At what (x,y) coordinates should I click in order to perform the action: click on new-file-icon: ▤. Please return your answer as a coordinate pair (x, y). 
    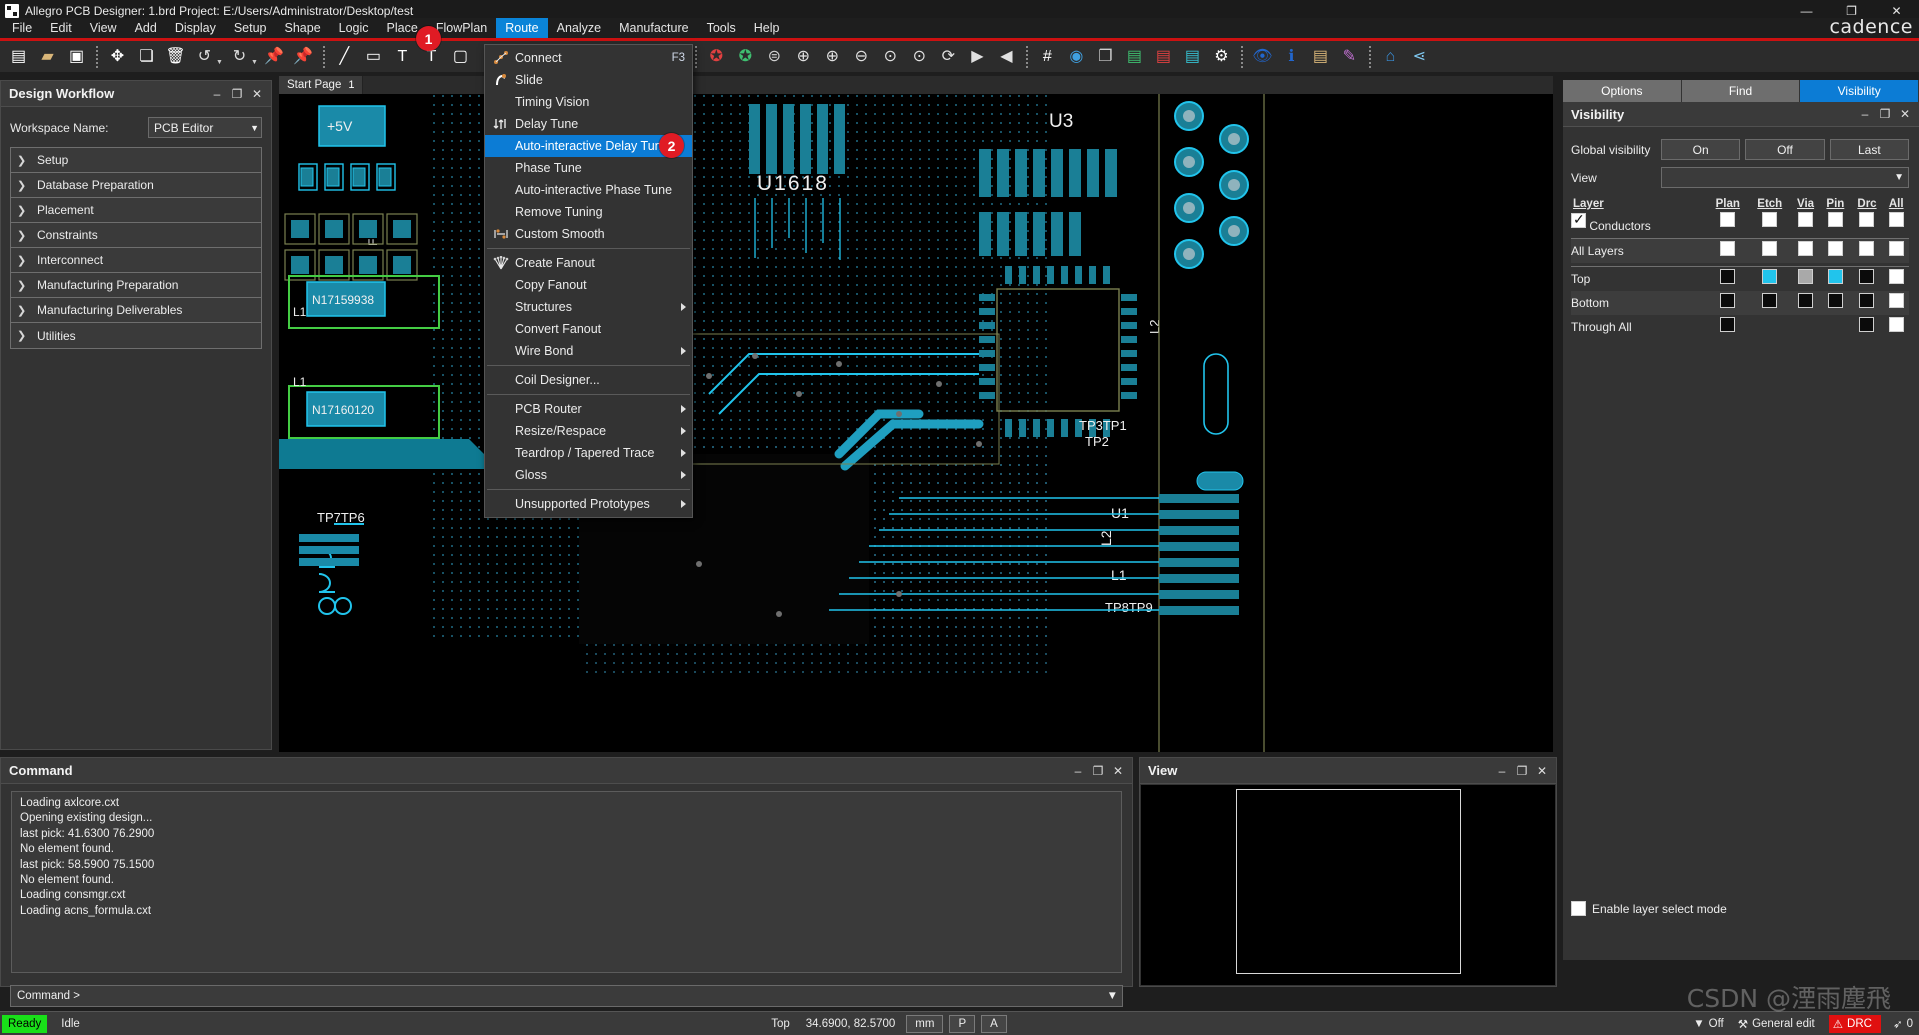
    Looking at the image, I should click on (18, 56).